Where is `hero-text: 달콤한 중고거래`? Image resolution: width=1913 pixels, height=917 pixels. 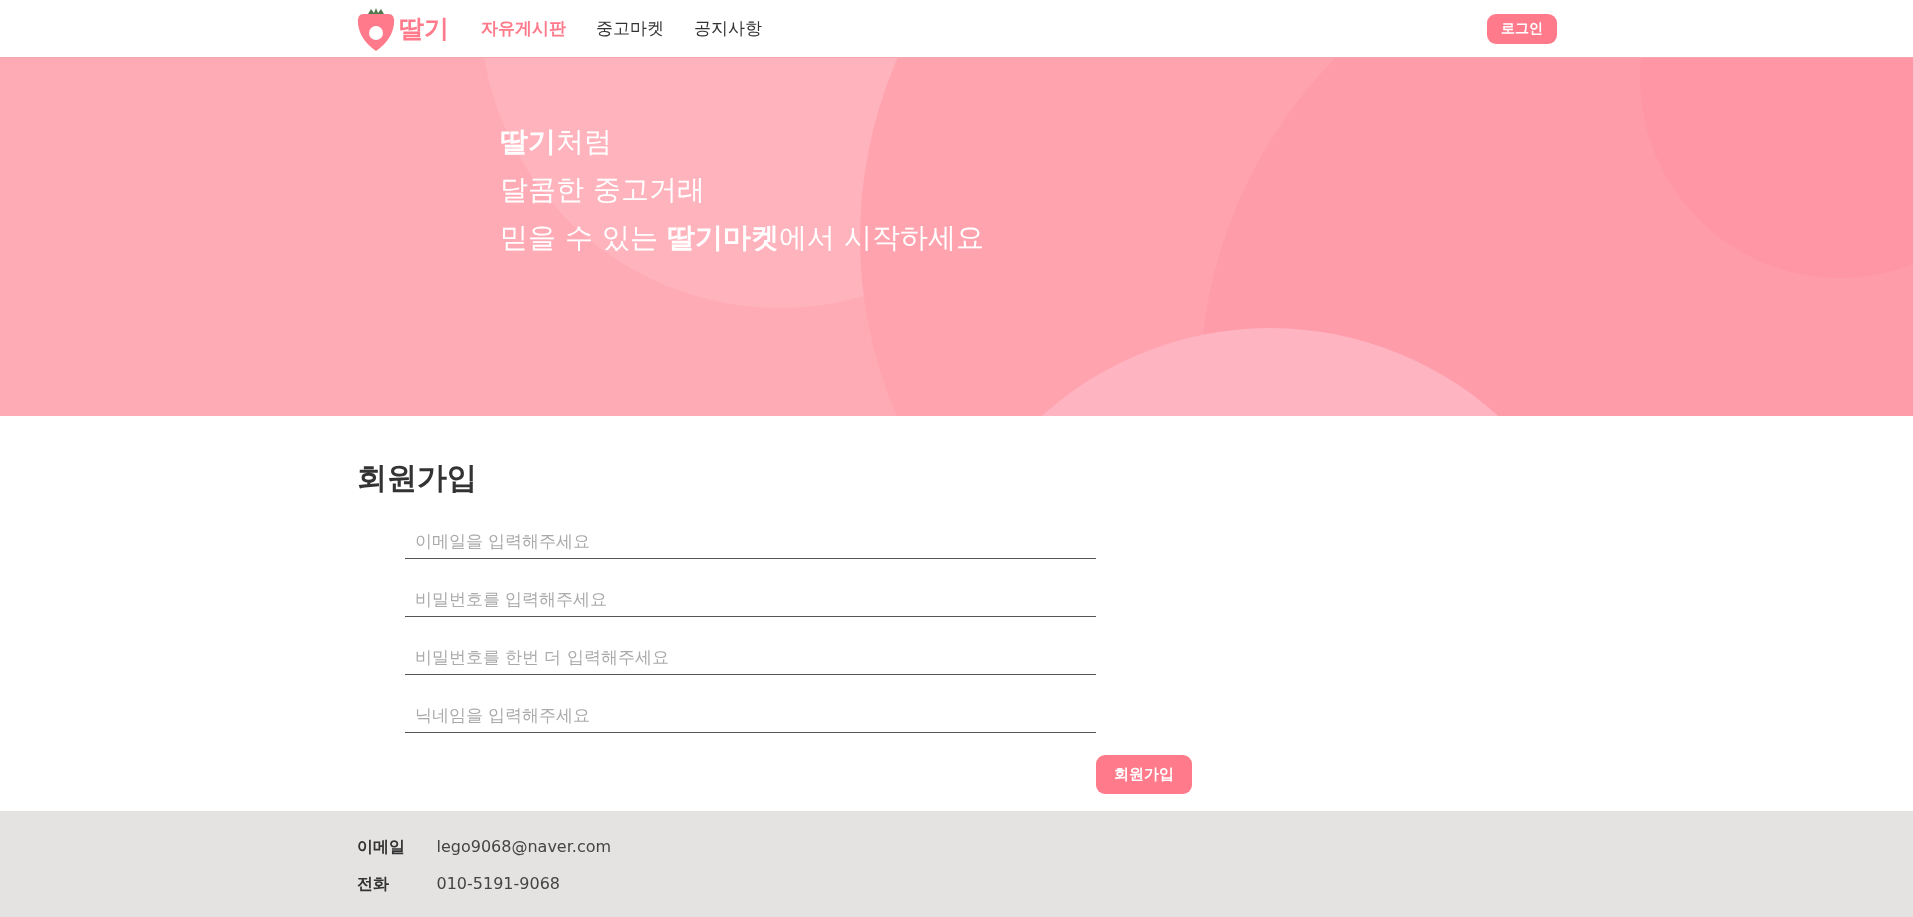 hero-text: 달콤한 중고거래 is located at coordinates (602, 190).